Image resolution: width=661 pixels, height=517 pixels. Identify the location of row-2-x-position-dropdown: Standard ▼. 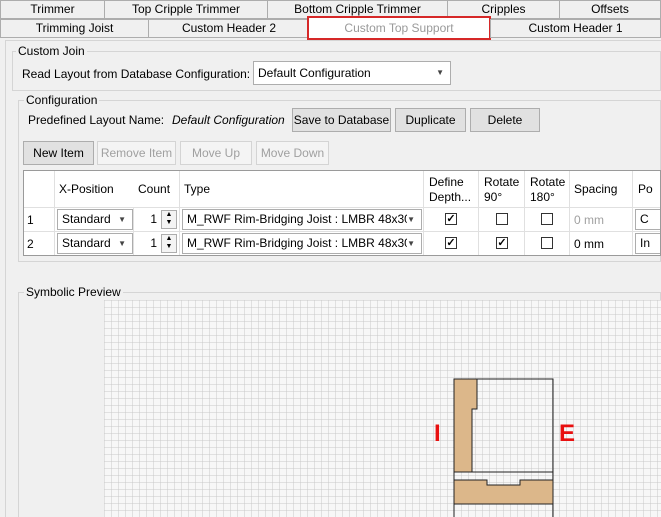
(95, 243).